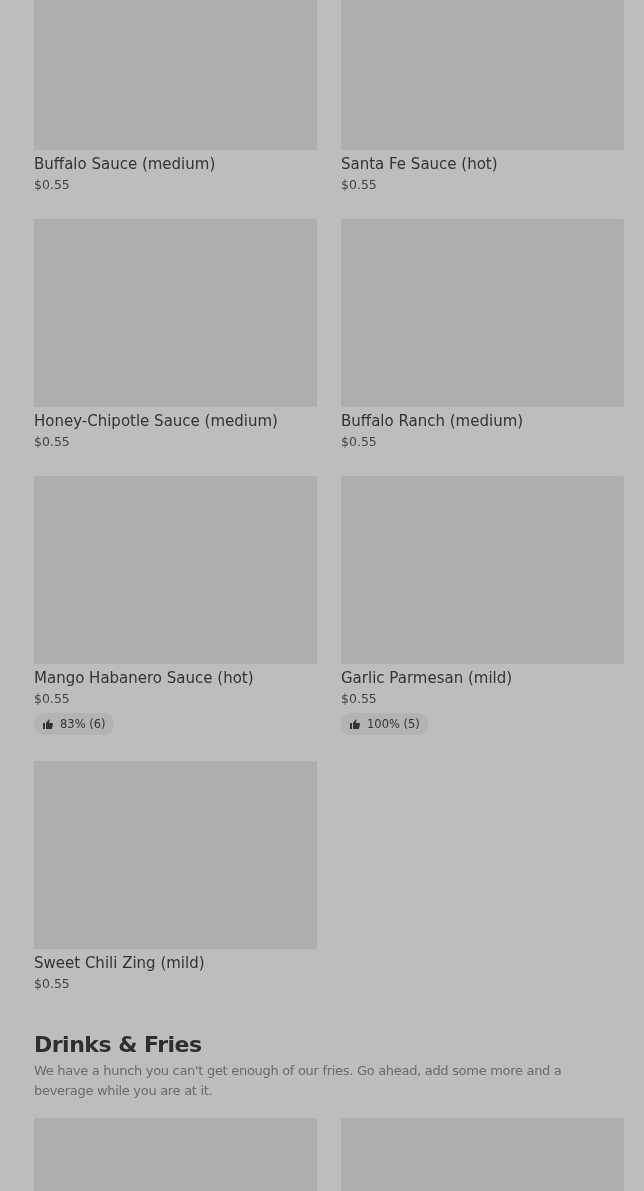  I want to click on item-name: Santa Fe Sauce (hot), so click(482, 164).